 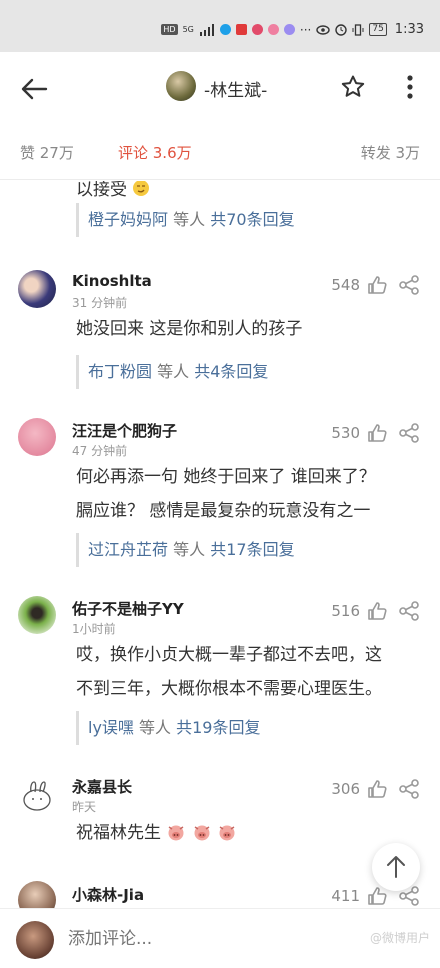 What do you see at coordinates (101, 190) in the screenshot?
I see `comment-text: 以接受` at bounding box center [101, 190].